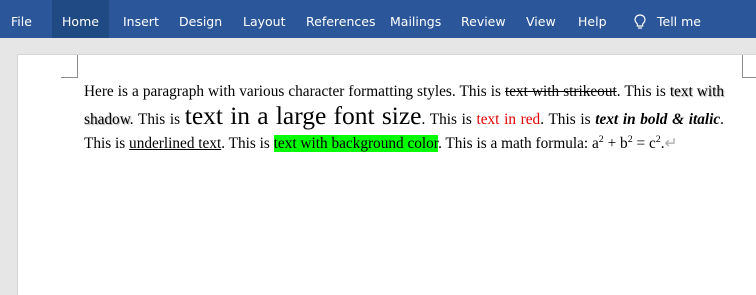  I want to click on tab-layout: Layout, so click(264, 19).